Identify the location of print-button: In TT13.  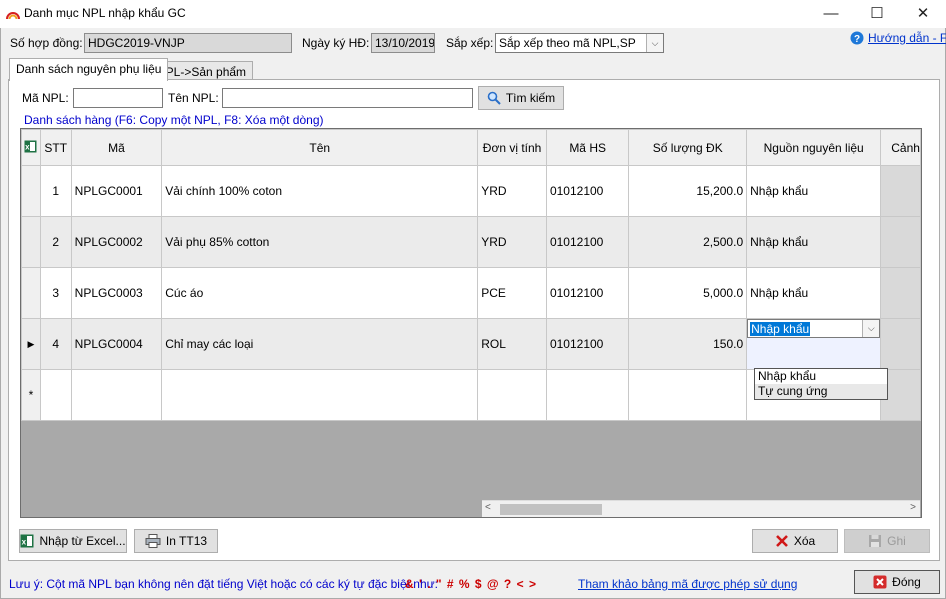
(176, 541).